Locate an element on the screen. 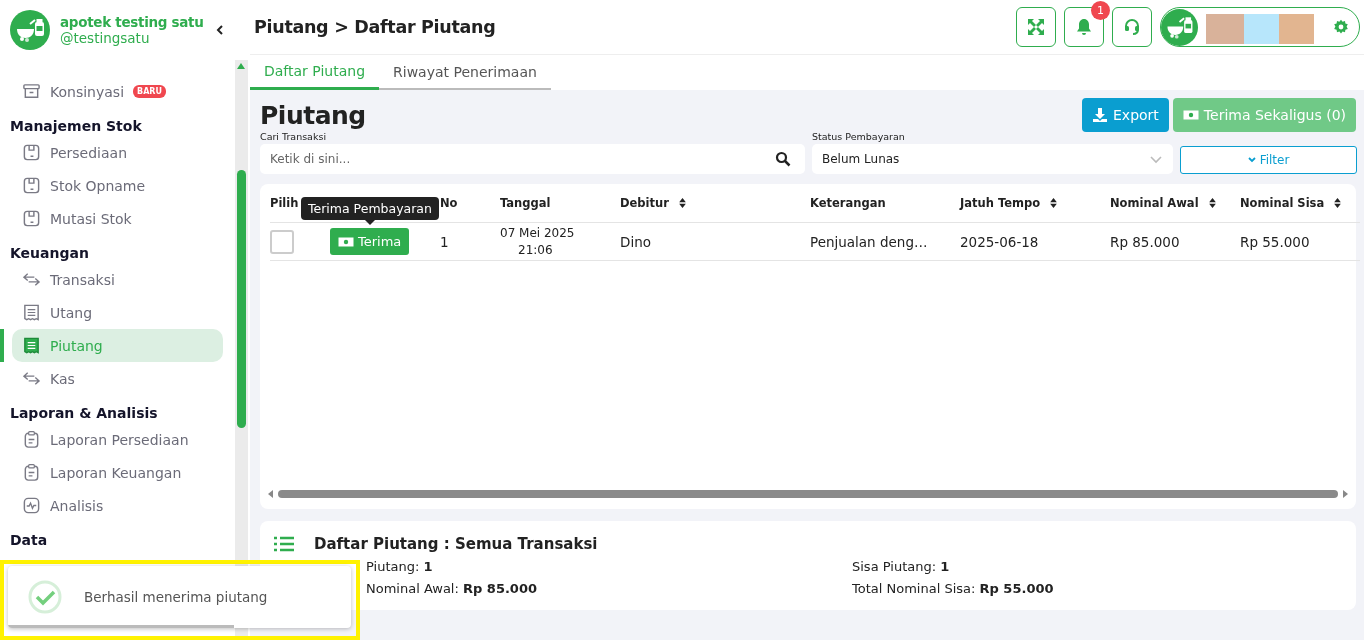 The height and width of the screenshot is (640, 1364). archive-icon is located at coordinates (31, 91).